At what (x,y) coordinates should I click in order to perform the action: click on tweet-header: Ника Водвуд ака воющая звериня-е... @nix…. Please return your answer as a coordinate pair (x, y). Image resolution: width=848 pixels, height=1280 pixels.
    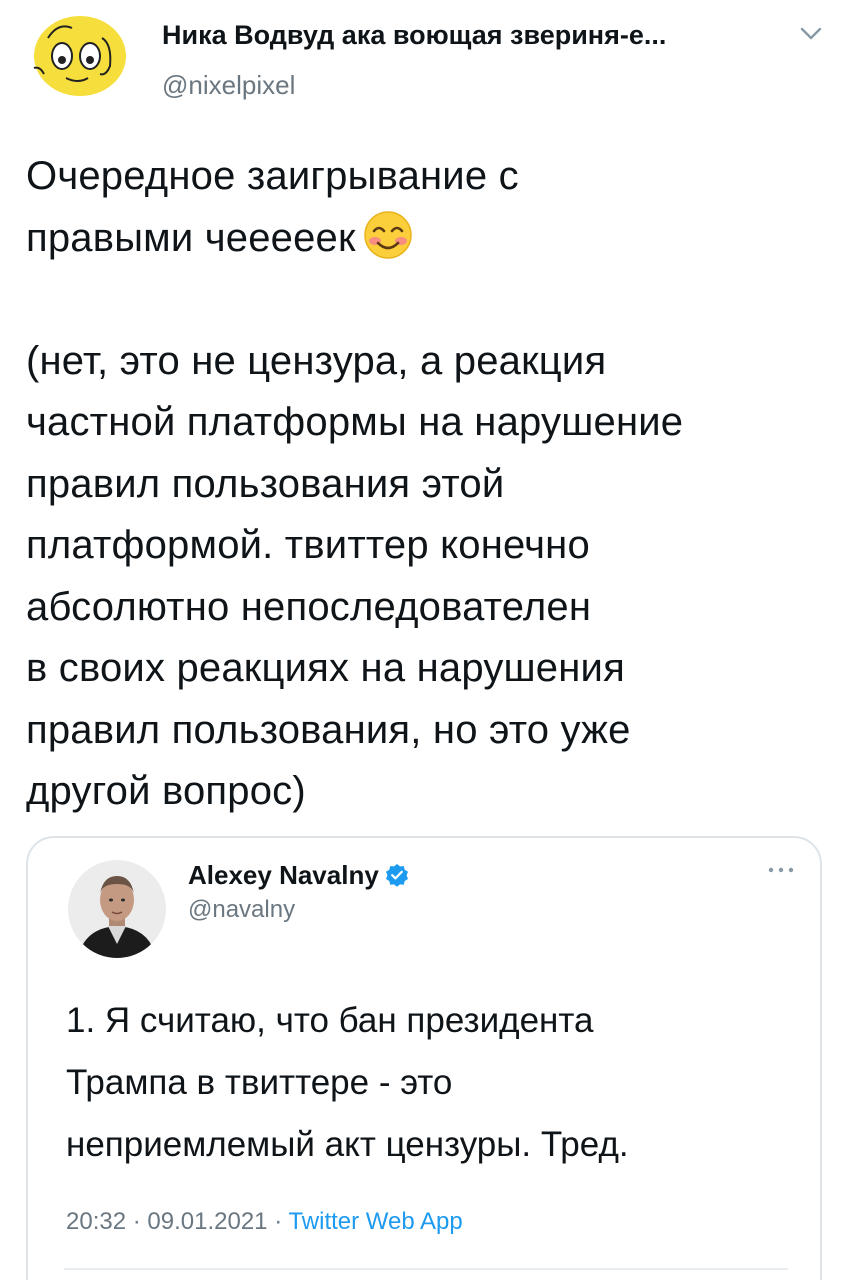
    Looking at the image, I should click on (424, 60).